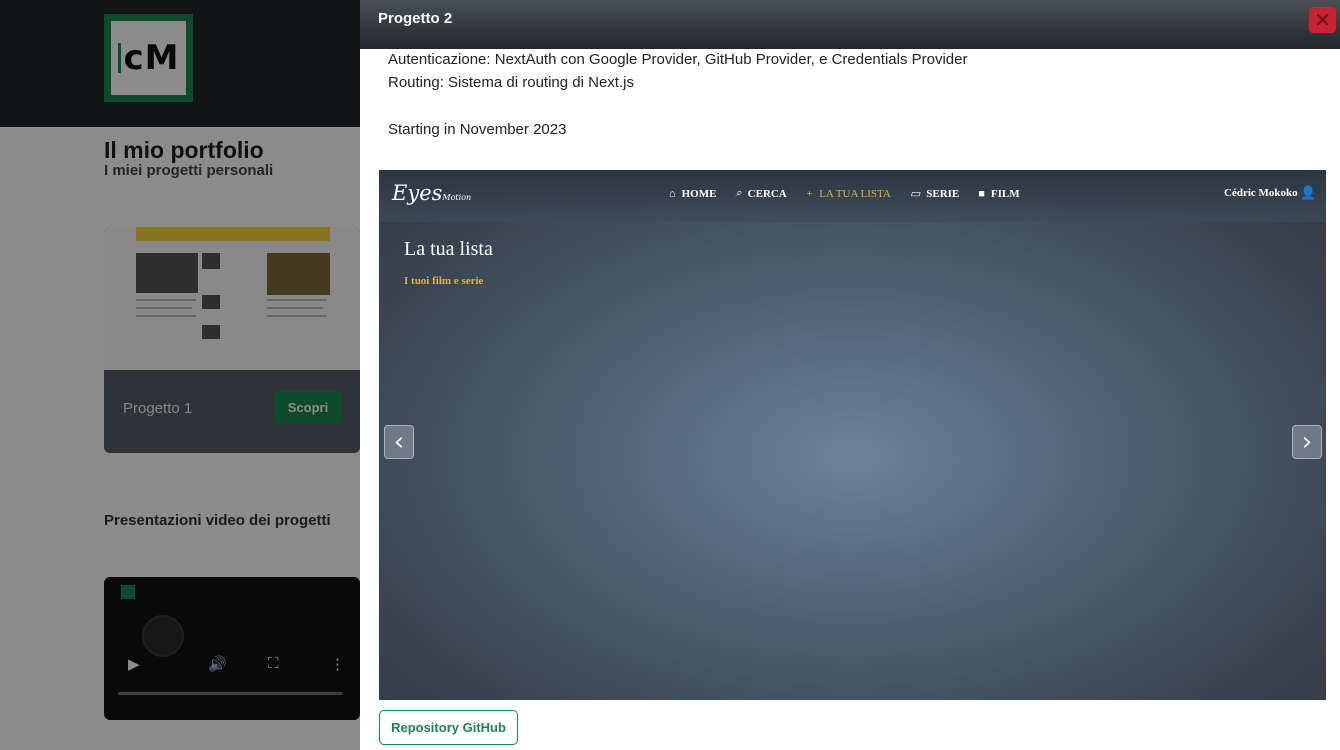 This screenshot has height=750, width=1340. Describe the element at coordinates (943, 193) in the screenshot. I see `slide-menu-label: SERIE` at that location.